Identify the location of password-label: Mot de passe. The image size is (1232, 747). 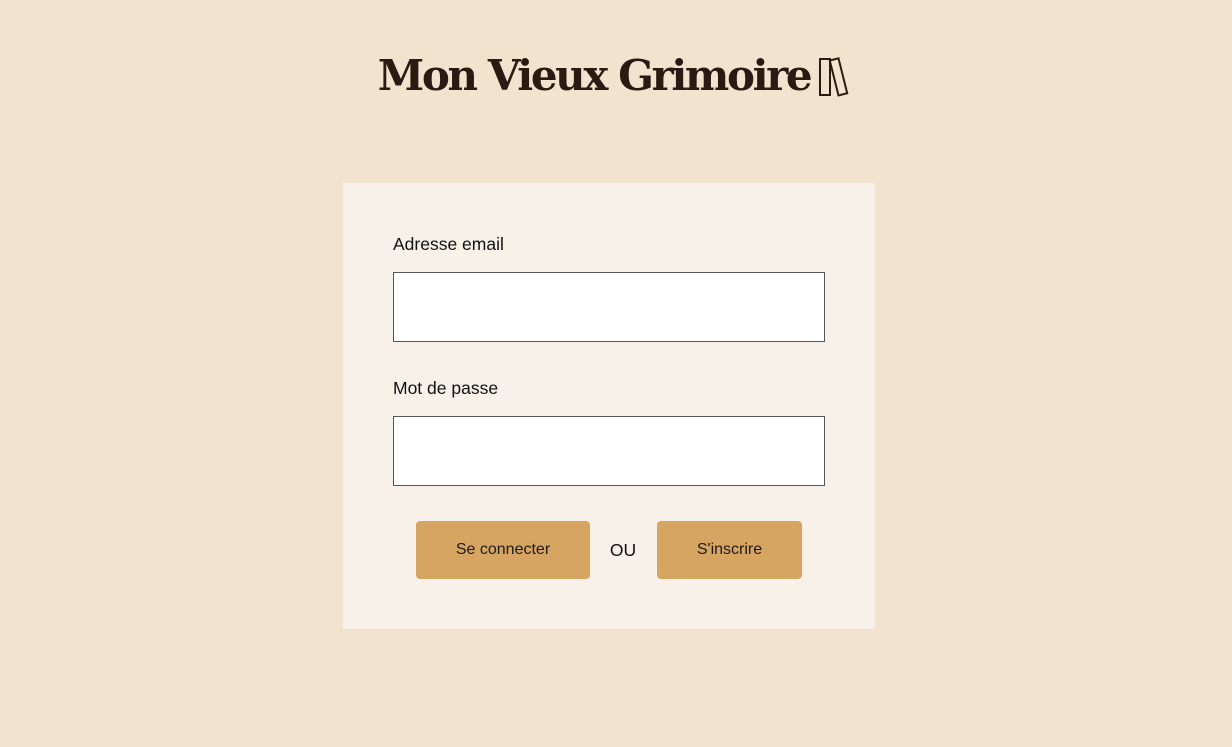
(446, 388).